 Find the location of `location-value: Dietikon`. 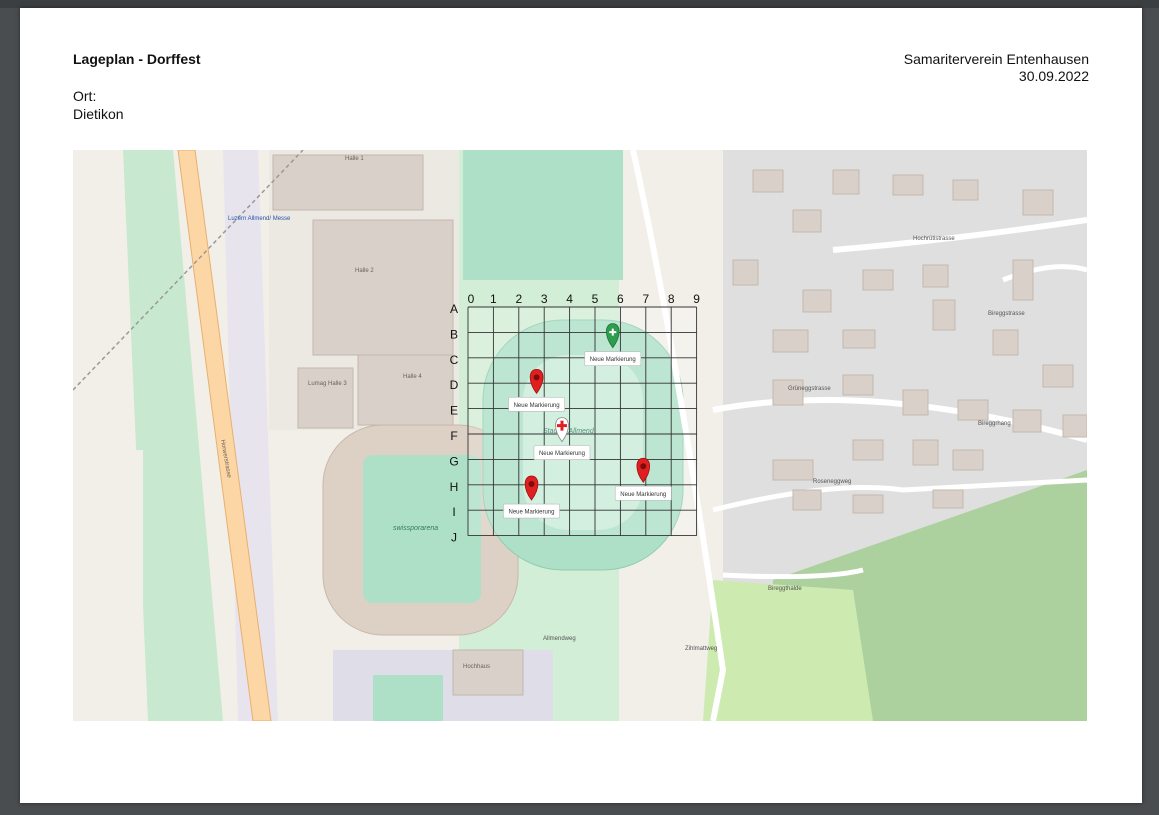

location-value: Dietikon is located at coordinates (98, 114).